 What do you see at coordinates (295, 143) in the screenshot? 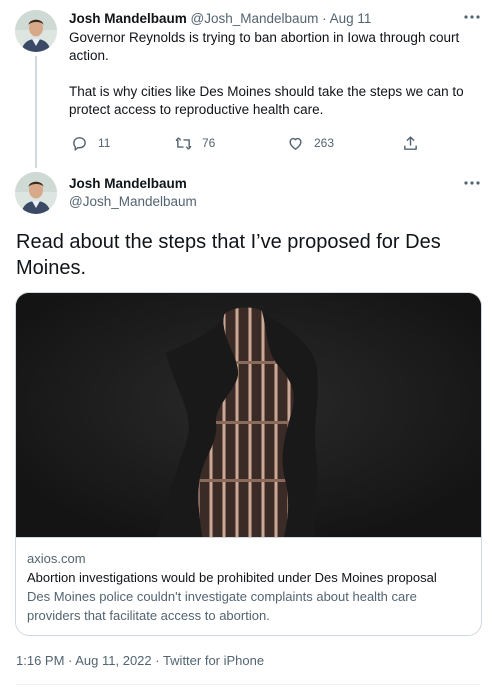
I see `like-icon` at bounding box center [295, 143].